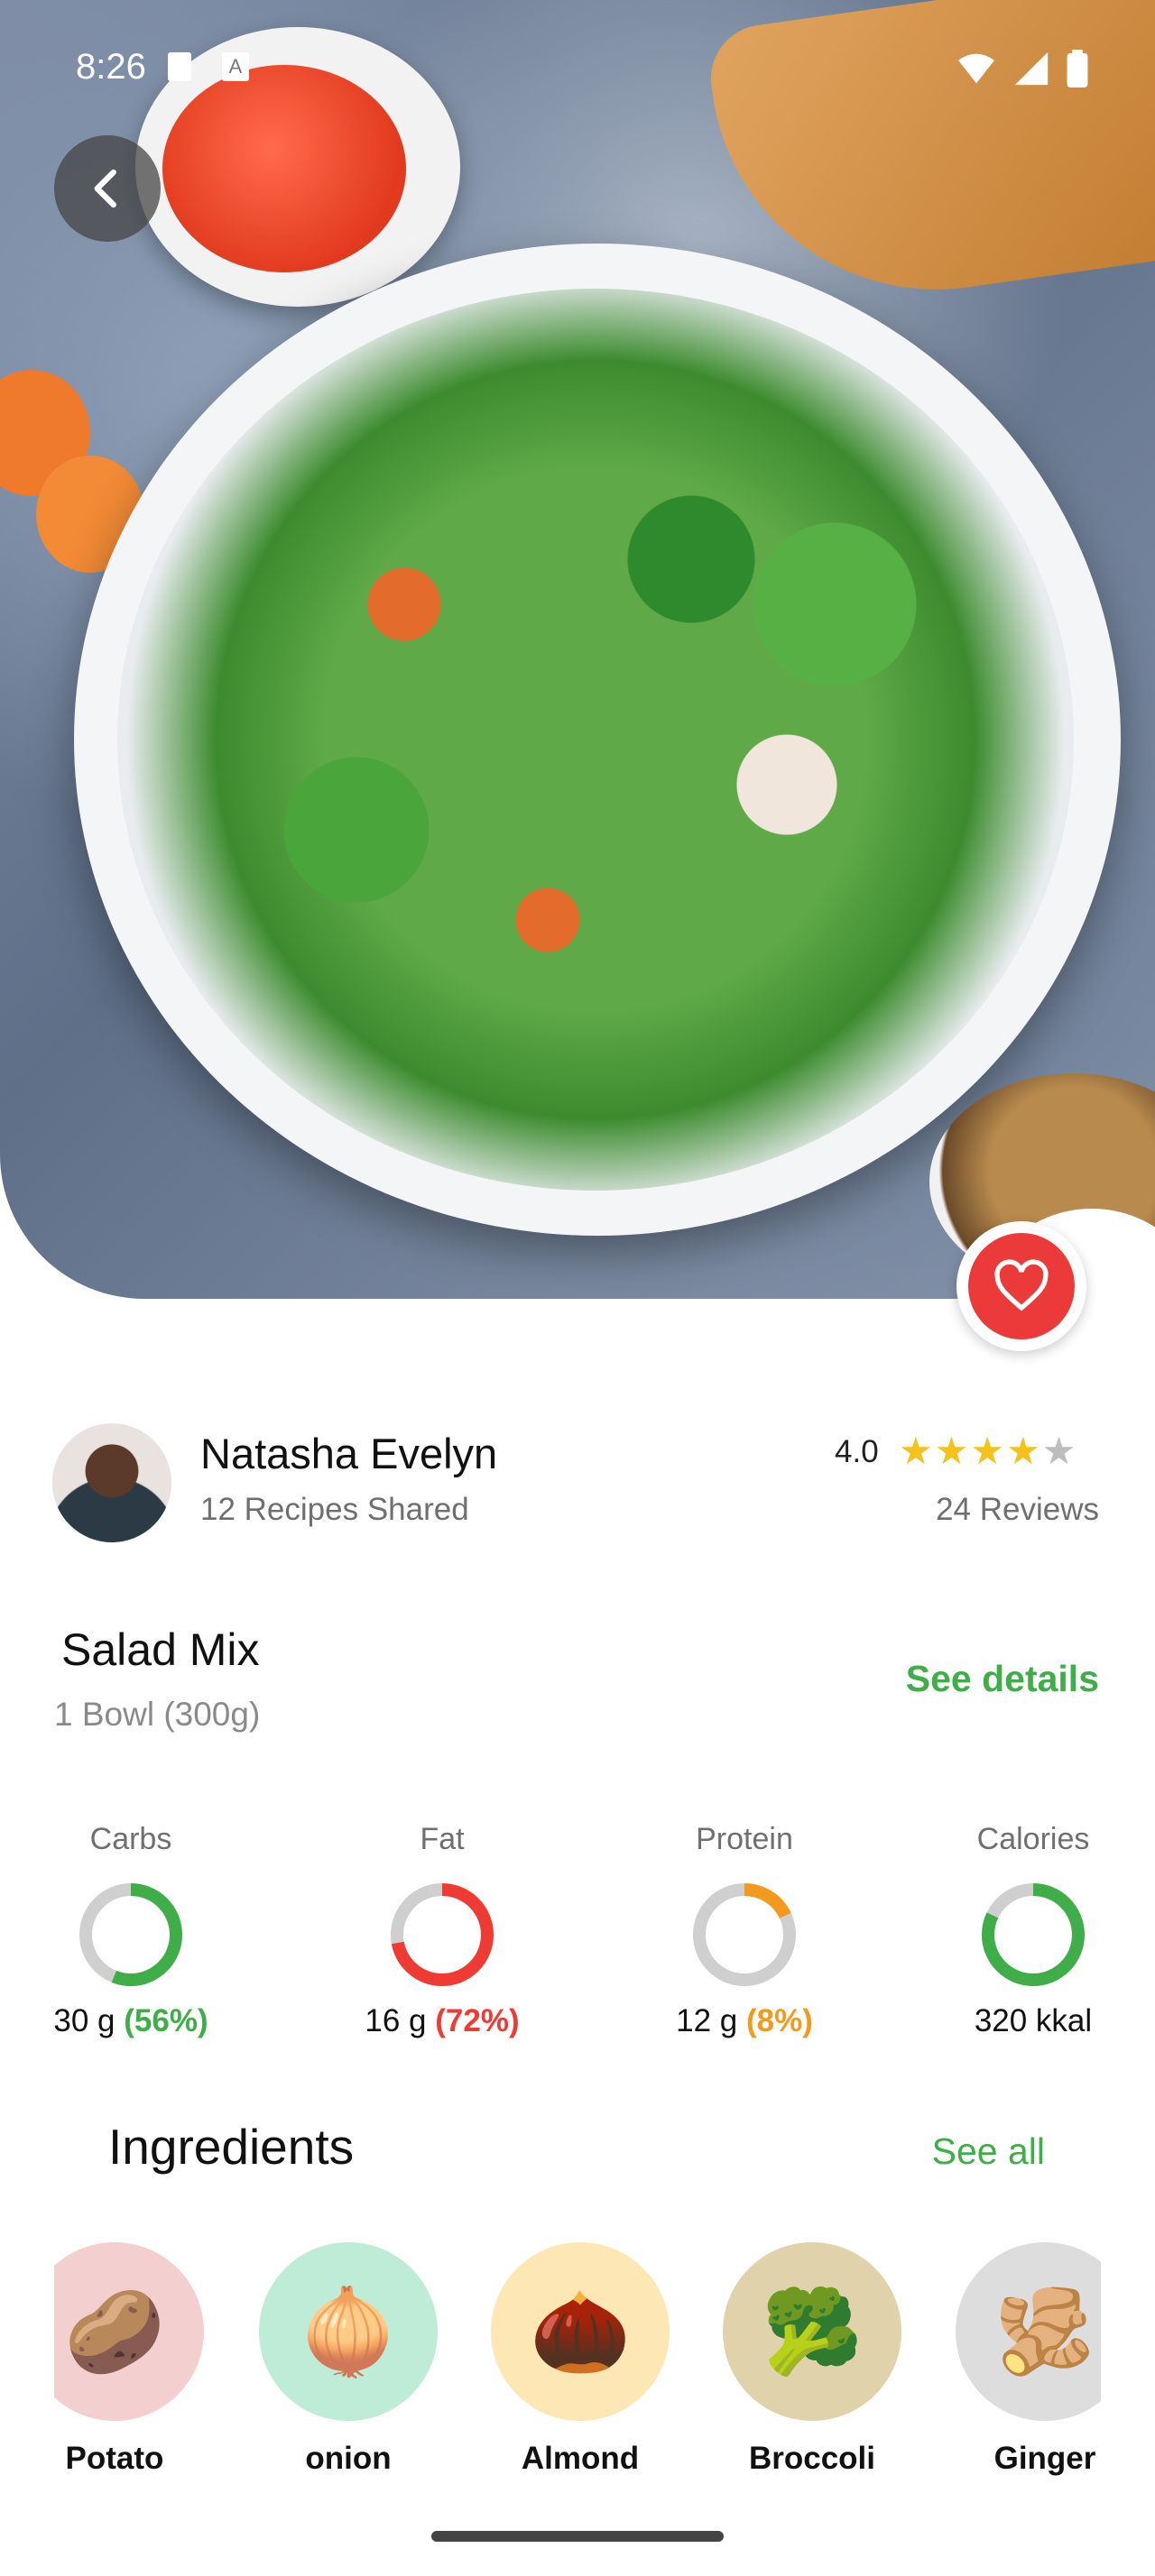 The width and height of the screenshot is (1155, 2576). I want to click on ingredient-item: 🧅 onion, so click(348, 2359).